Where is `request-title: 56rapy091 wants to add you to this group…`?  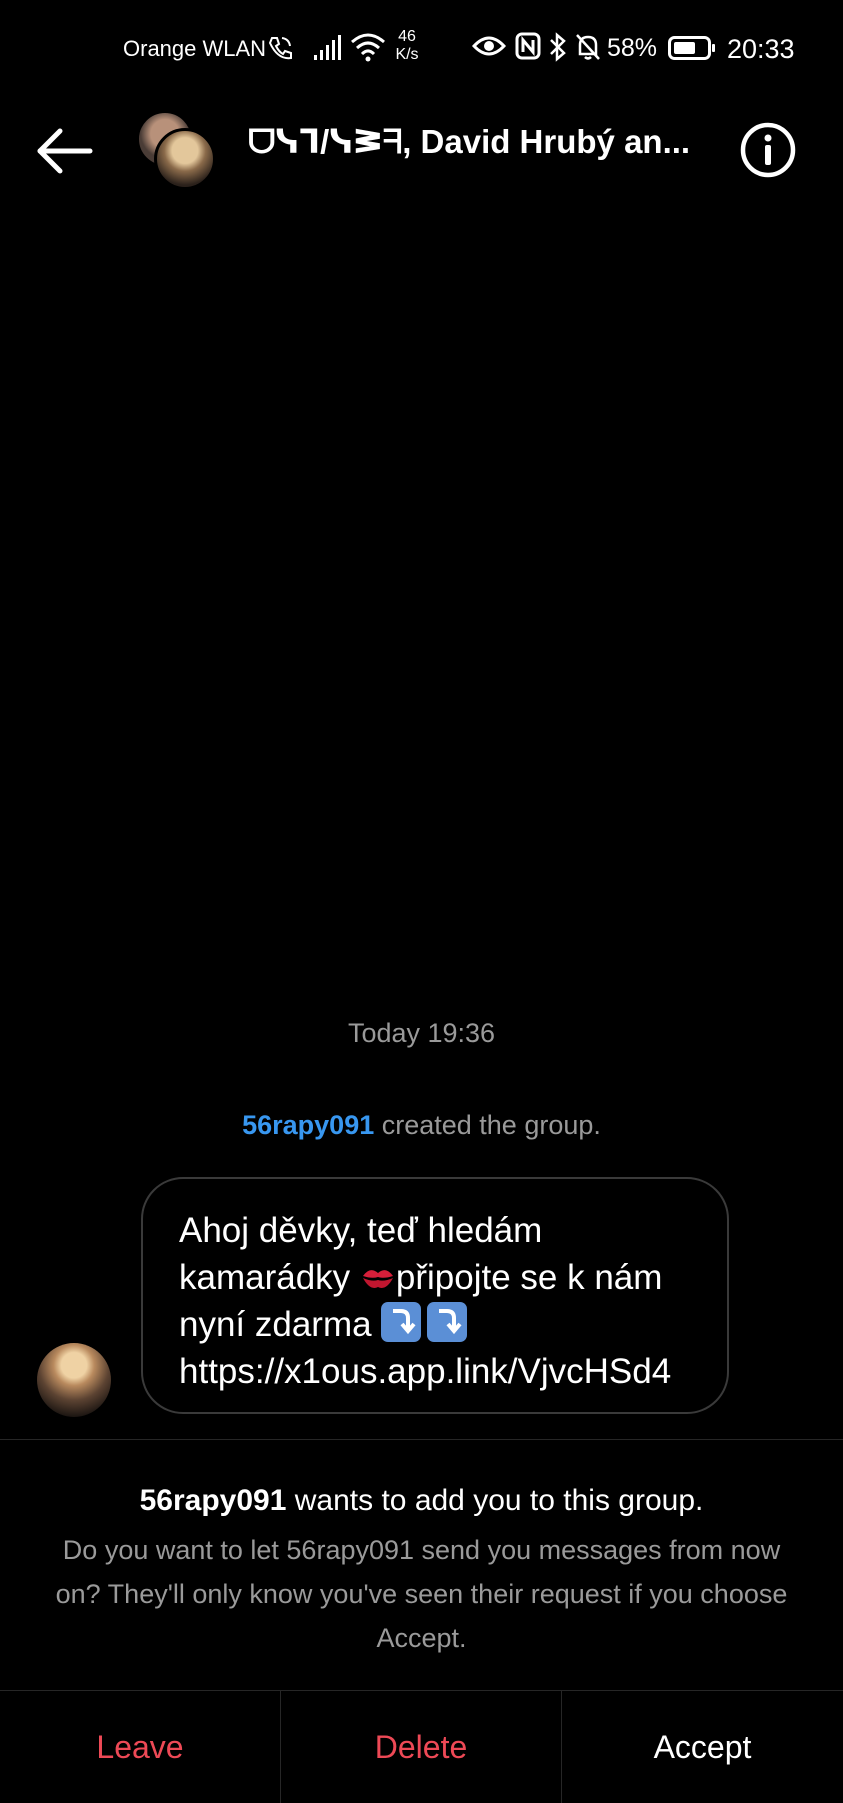 request-title: 56rapy091 wants to add you to this group… is located at coordinates (421, 1501).